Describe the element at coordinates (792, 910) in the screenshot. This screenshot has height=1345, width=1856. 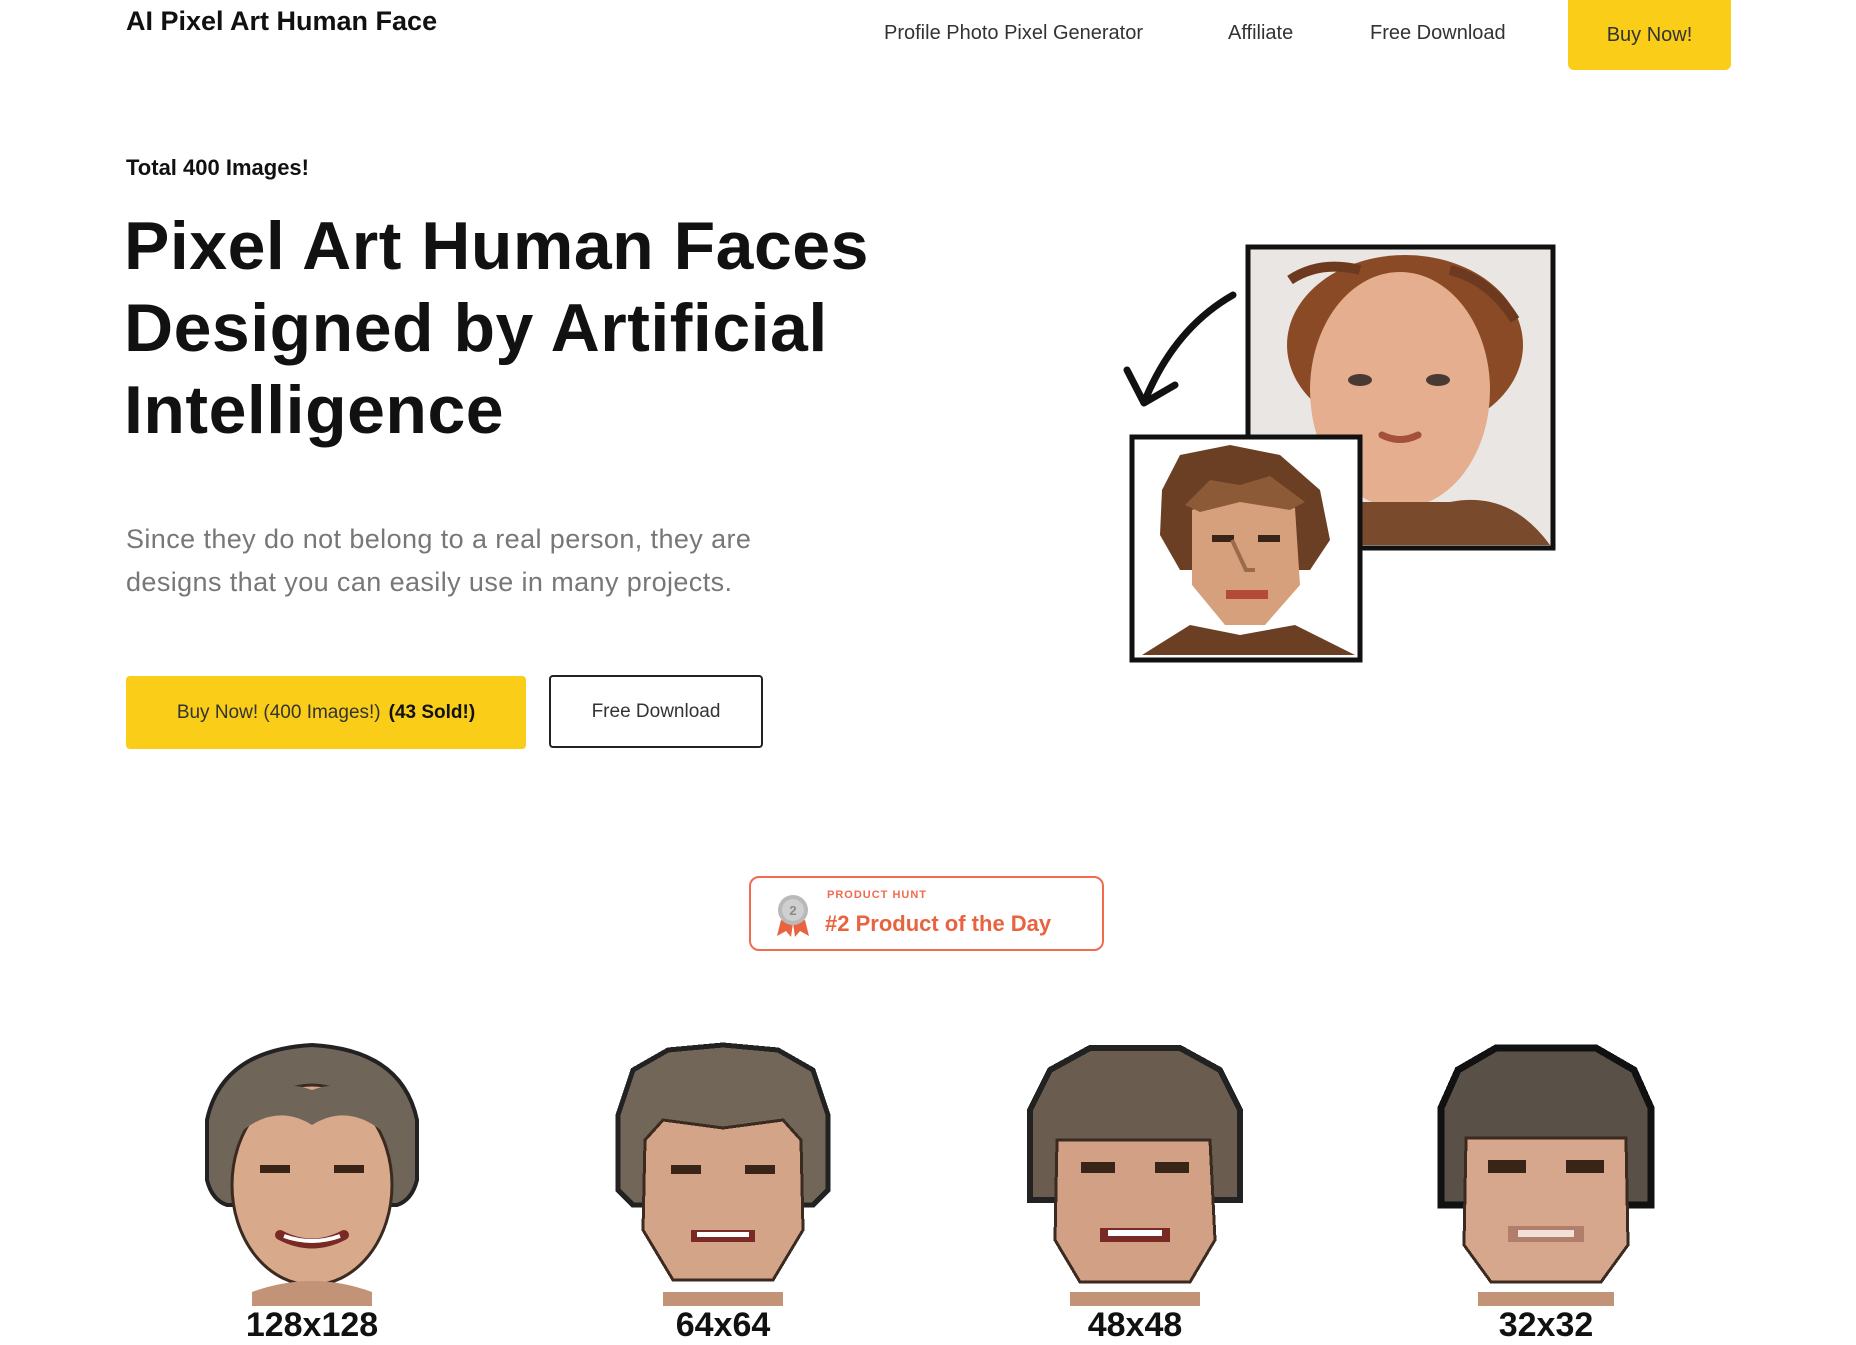
I see `medal-number: 2` at that location.